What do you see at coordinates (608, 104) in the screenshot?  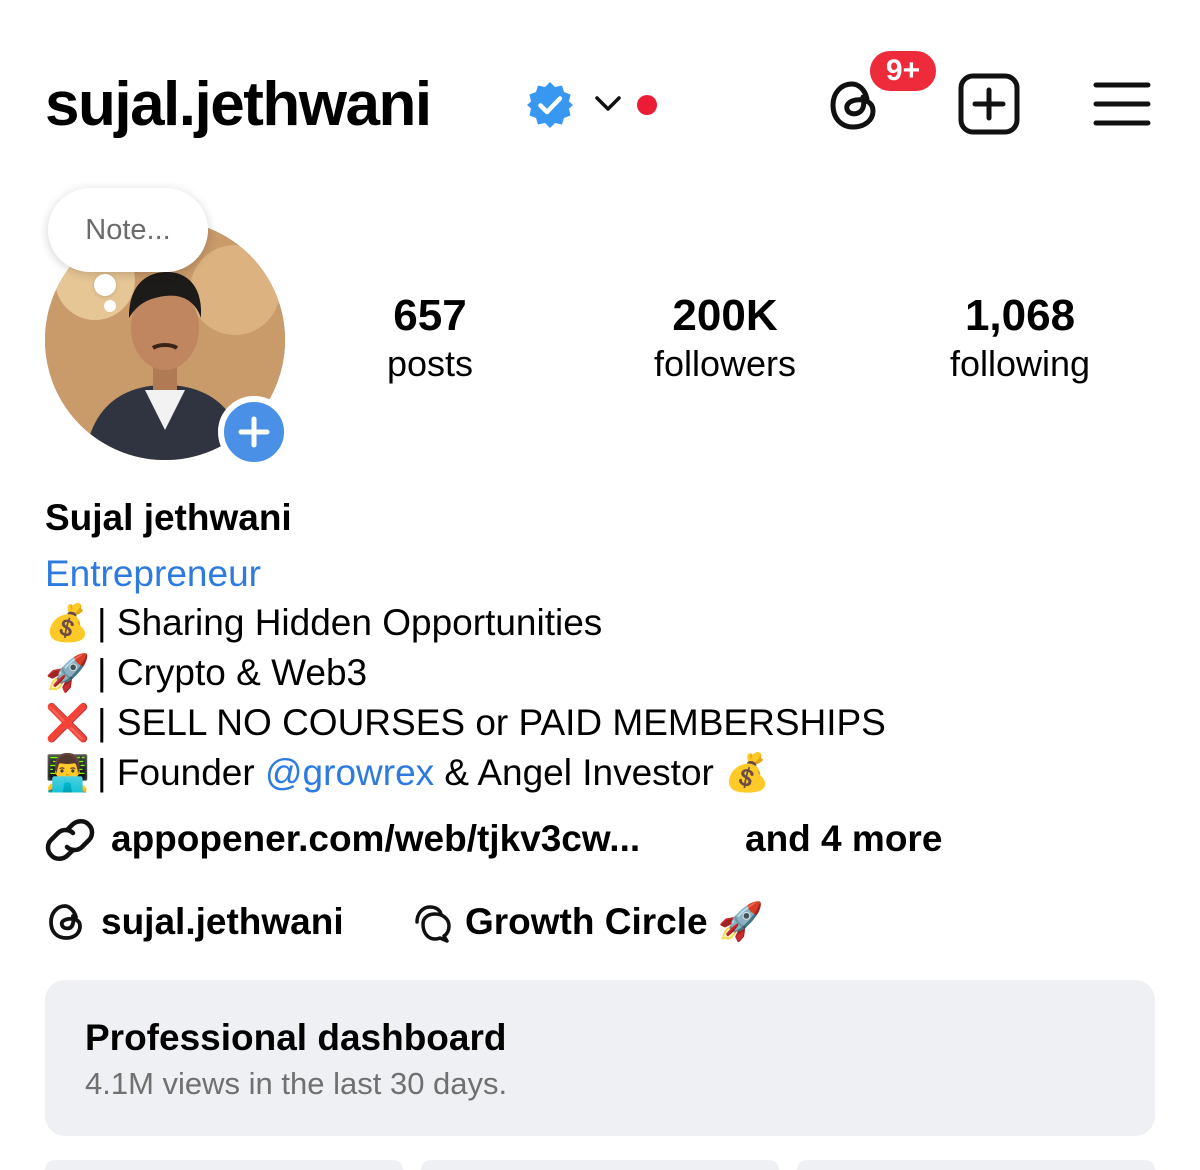 I see `chevron-down-icon` at bounding box center [608, 104].